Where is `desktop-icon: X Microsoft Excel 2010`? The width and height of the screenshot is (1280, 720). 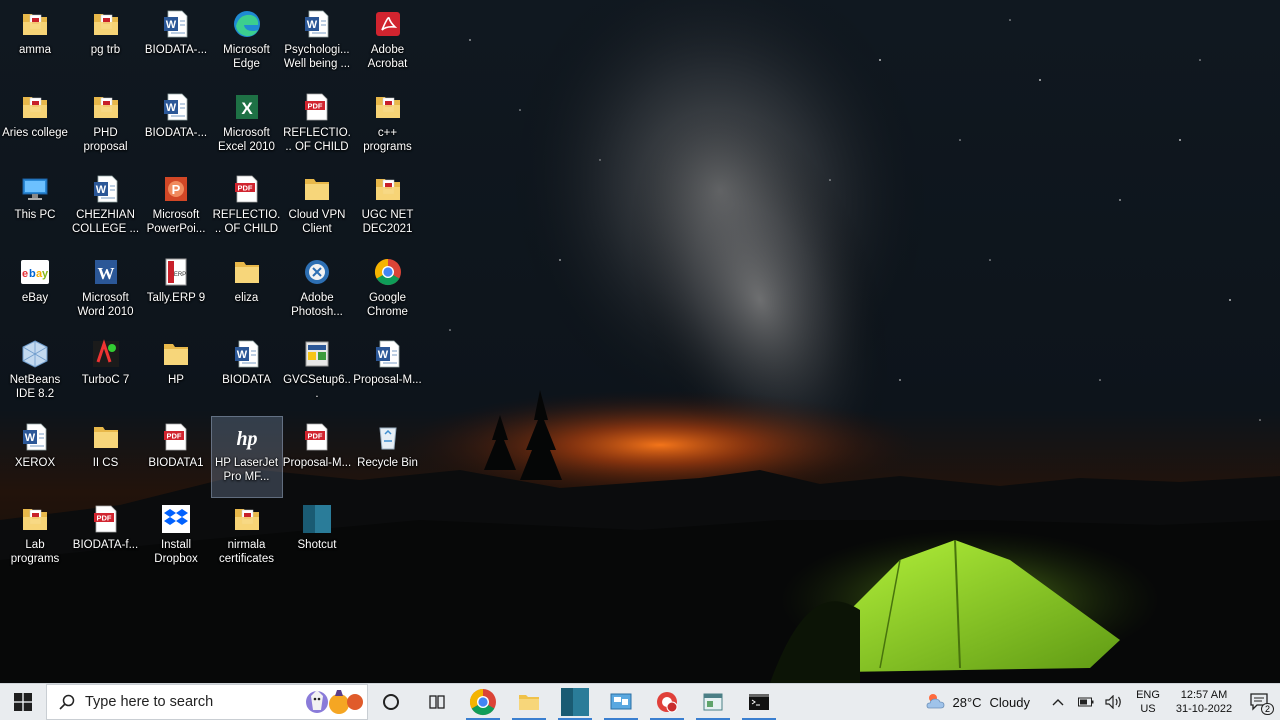
desktop-icon: X Microsoft Excel 2010 is located at coordinates (247, 127).